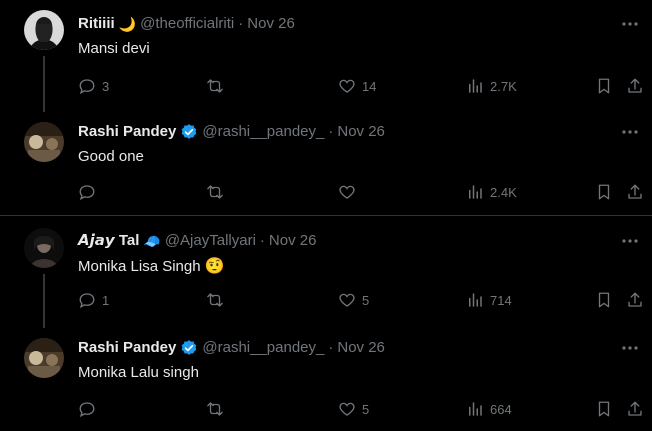  What do you see at coordinates (114, 48) in the screenshot?
I see `tweet-text: Mansi devi` at bounding box center [114, 48].